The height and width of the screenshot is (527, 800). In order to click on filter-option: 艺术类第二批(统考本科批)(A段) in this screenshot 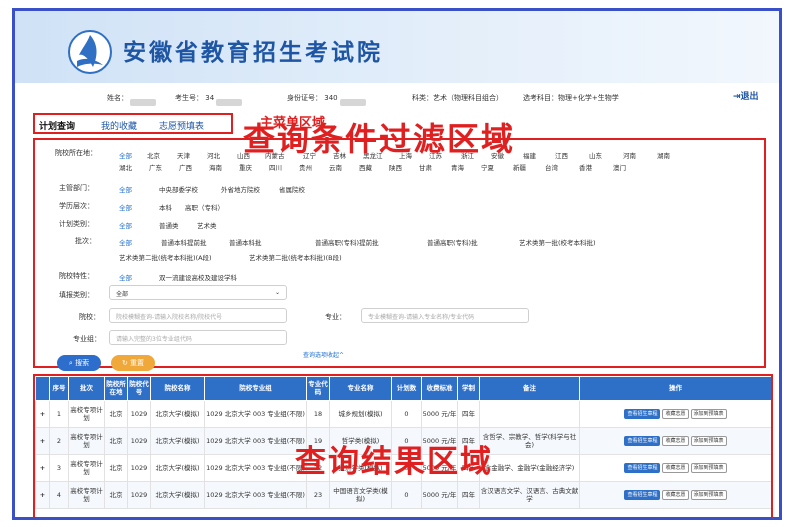, I will do `click(165, 257)`.